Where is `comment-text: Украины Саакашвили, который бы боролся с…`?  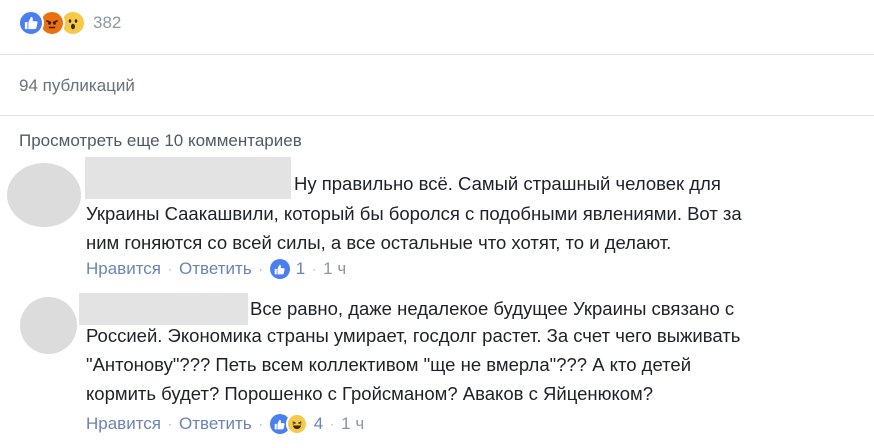
comment-text: Украины Саакашвили, который бы боролся с… is located at coordinates (414, 213).